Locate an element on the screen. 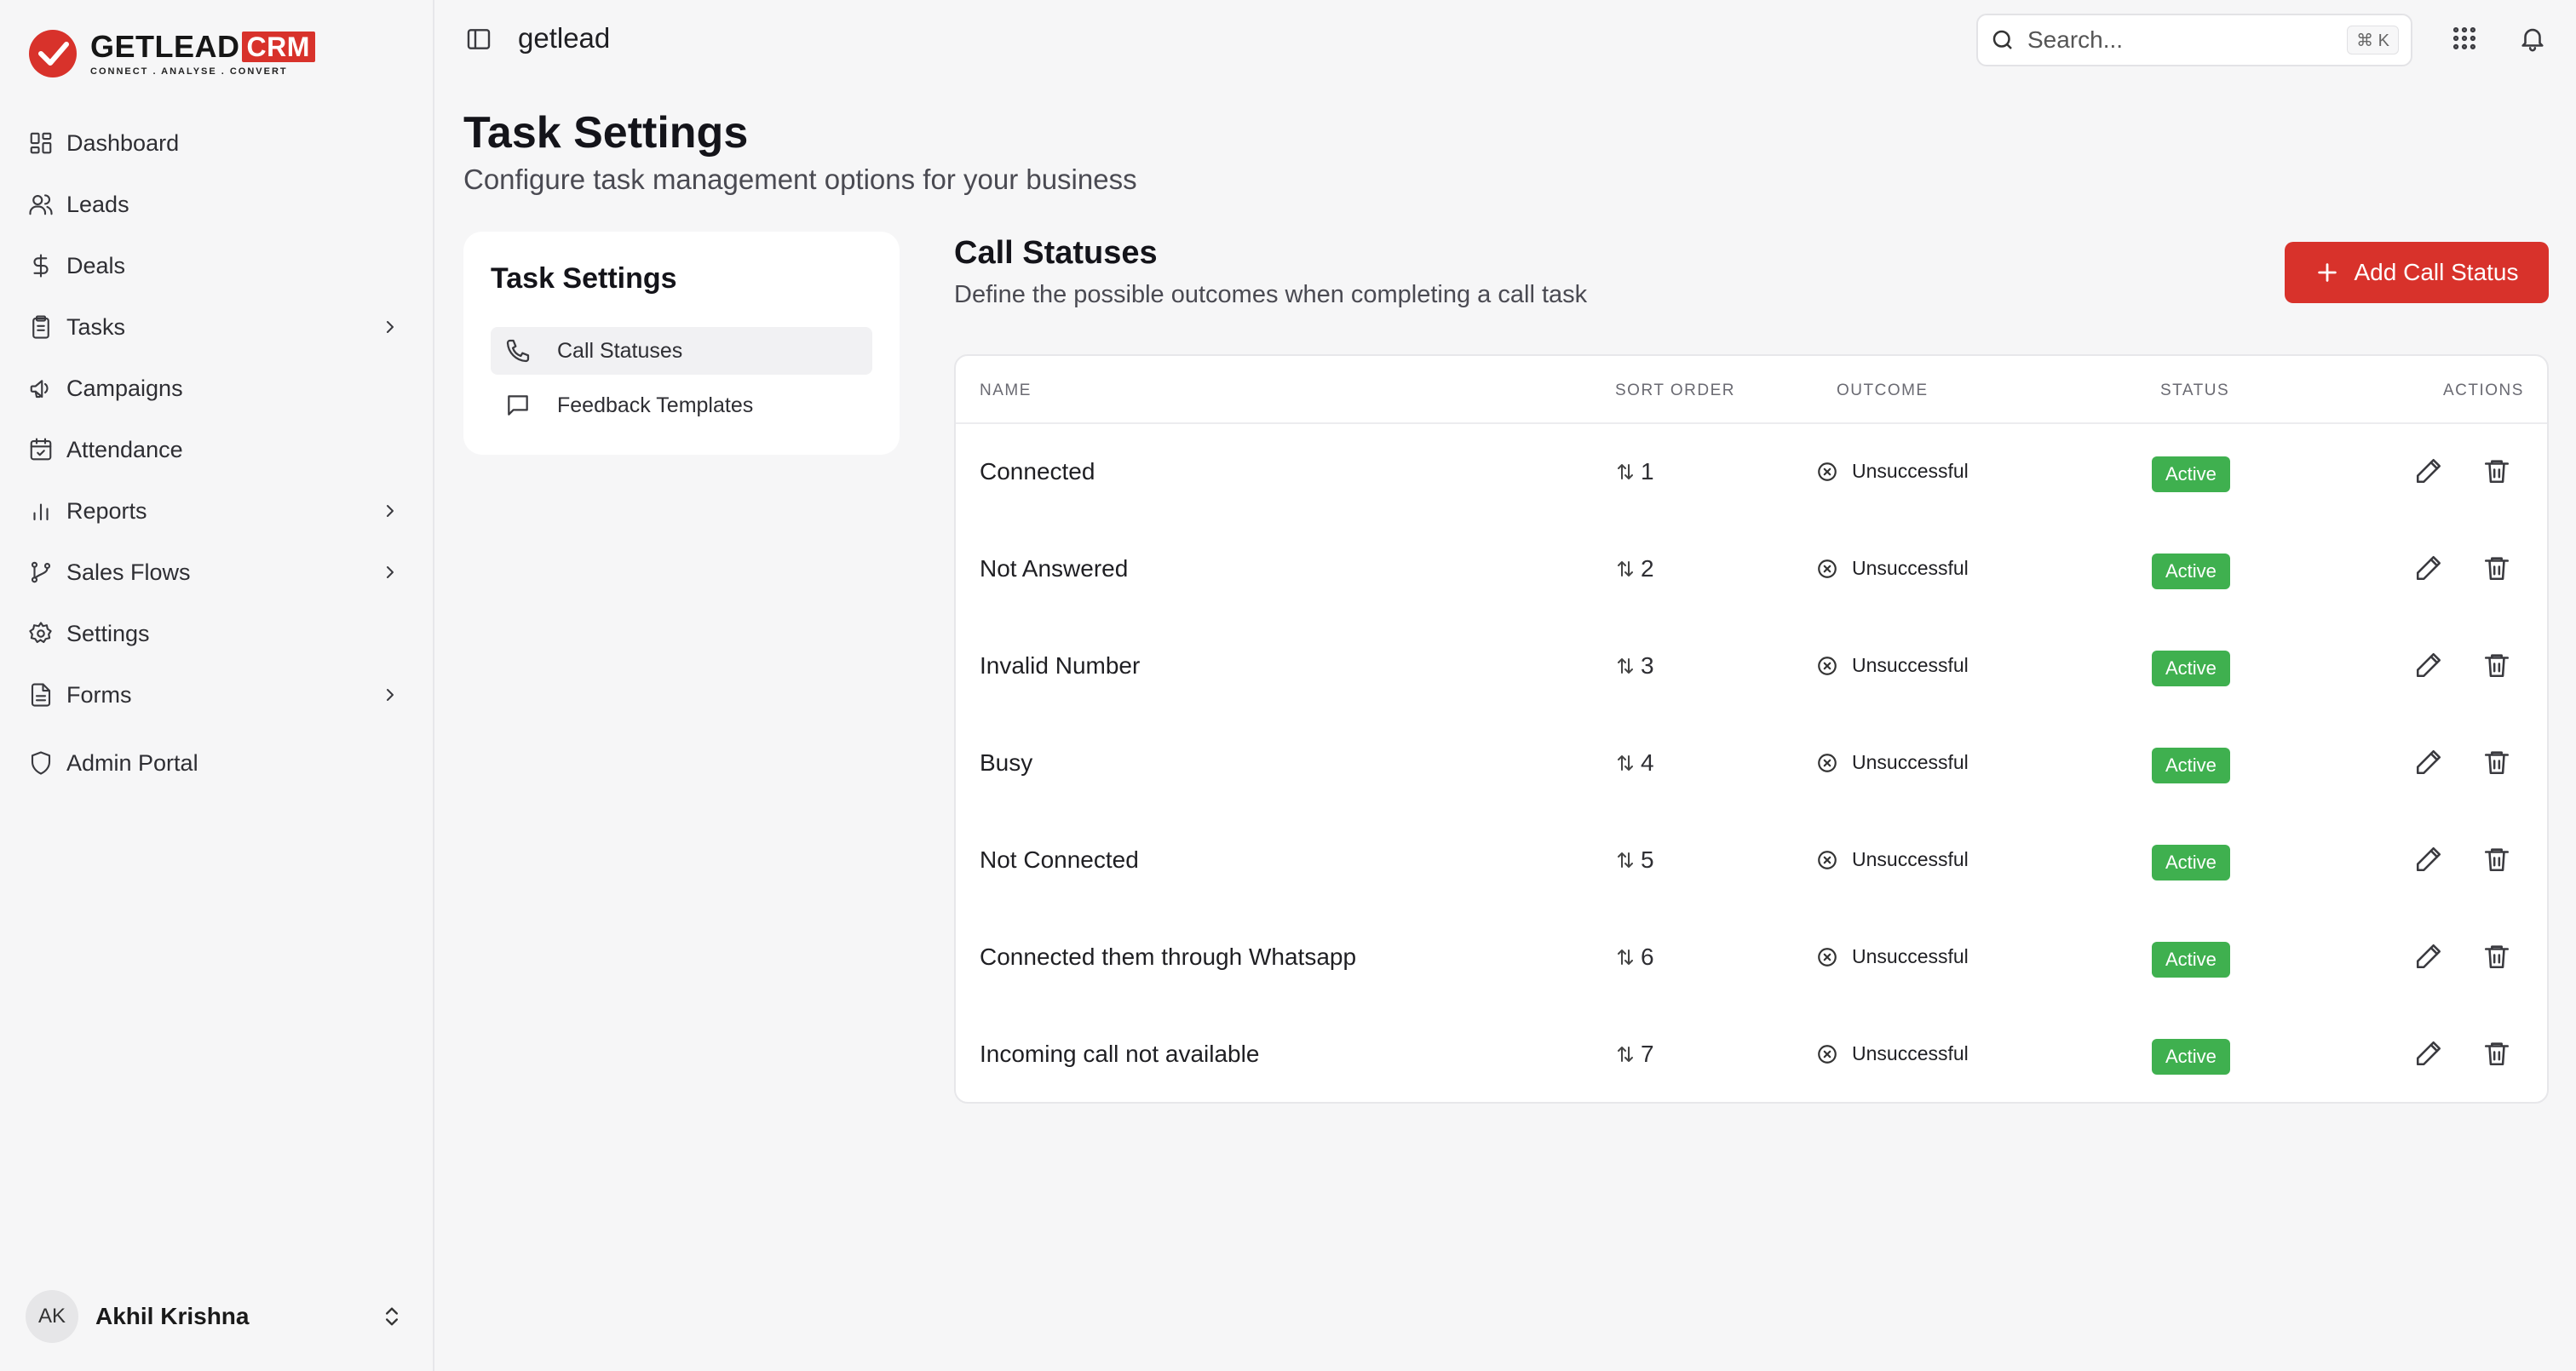  table-row: Connected 1 Unsuccessful Active is located at coordinates (1751, 472).